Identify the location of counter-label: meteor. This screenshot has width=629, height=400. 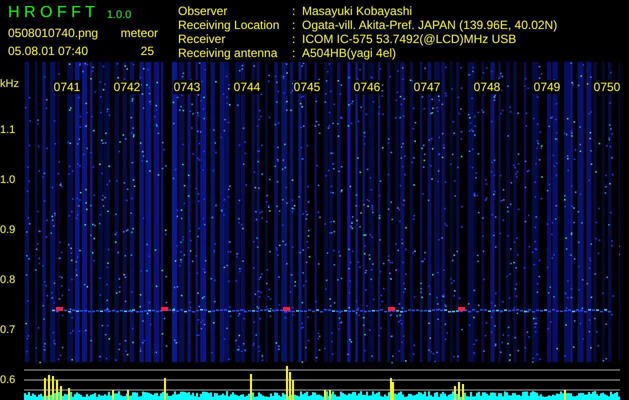
(139, 33).